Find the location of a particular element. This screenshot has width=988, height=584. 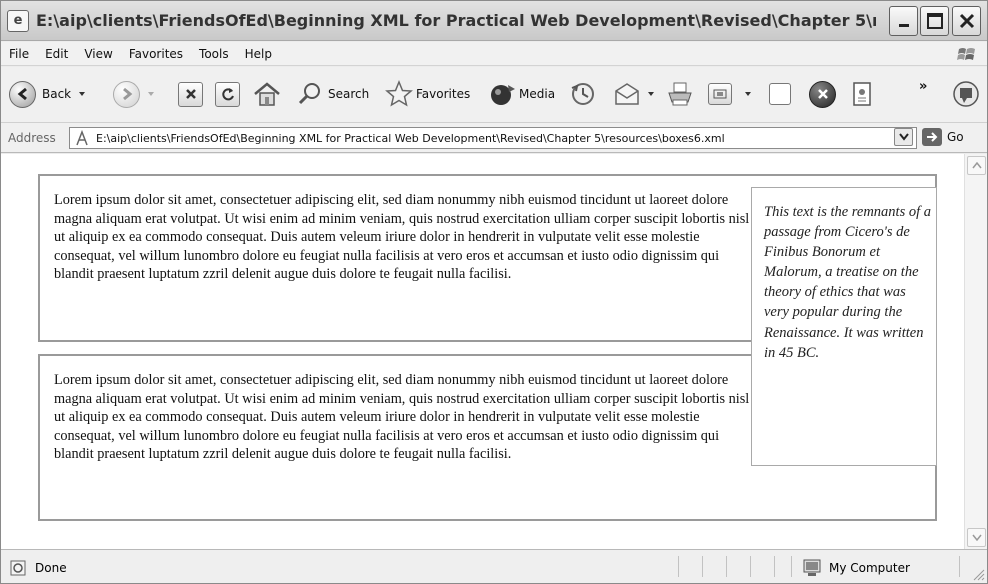

history-icon is located at coordinates (582, 94).